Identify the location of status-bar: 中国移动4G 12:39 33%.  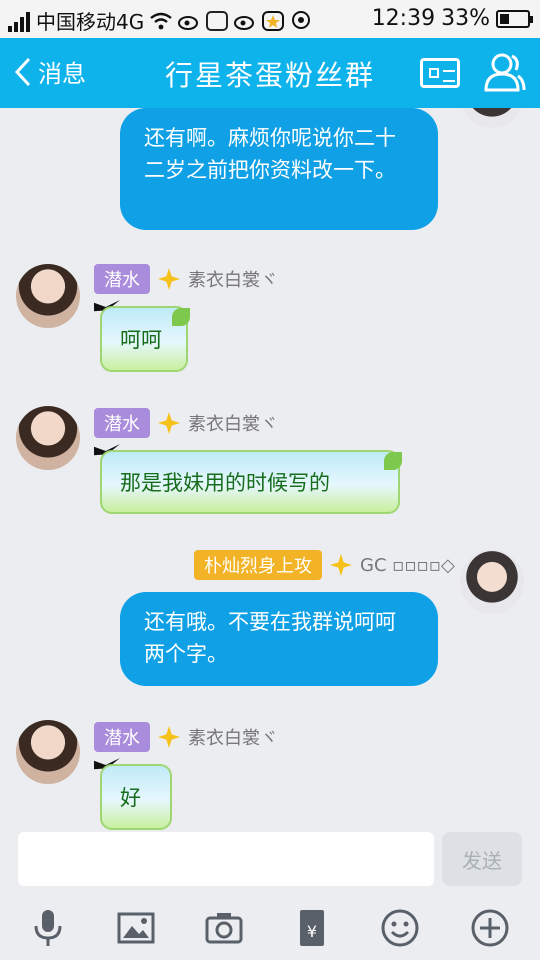
(270, 19).